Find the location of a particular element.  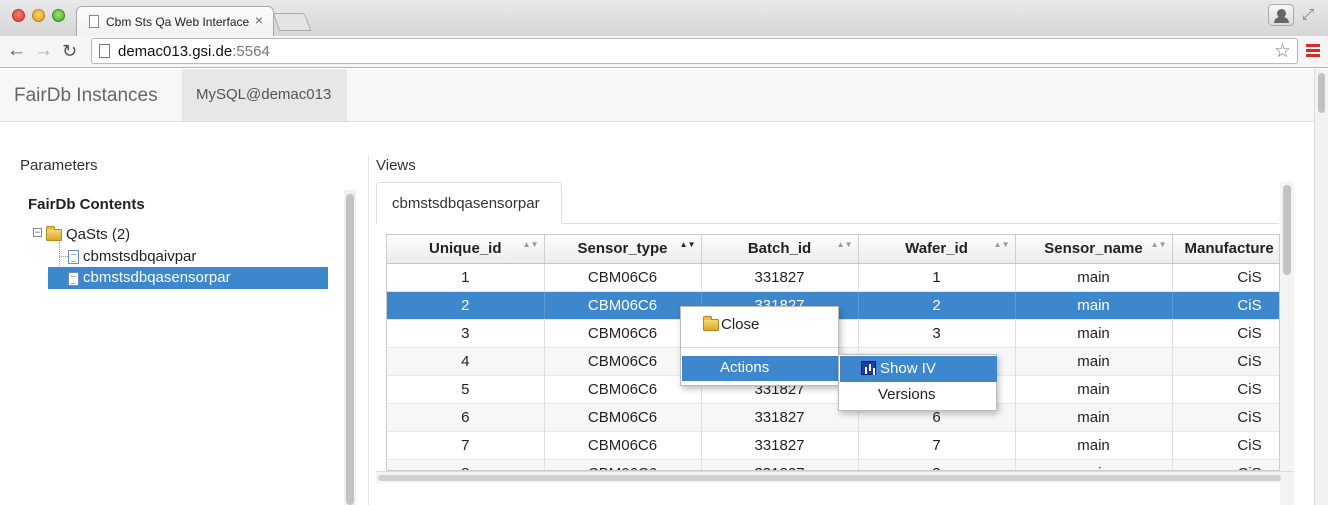

address-bar: demac013.gsi.de:5564 ☆ is located at coordinates (694, 51).